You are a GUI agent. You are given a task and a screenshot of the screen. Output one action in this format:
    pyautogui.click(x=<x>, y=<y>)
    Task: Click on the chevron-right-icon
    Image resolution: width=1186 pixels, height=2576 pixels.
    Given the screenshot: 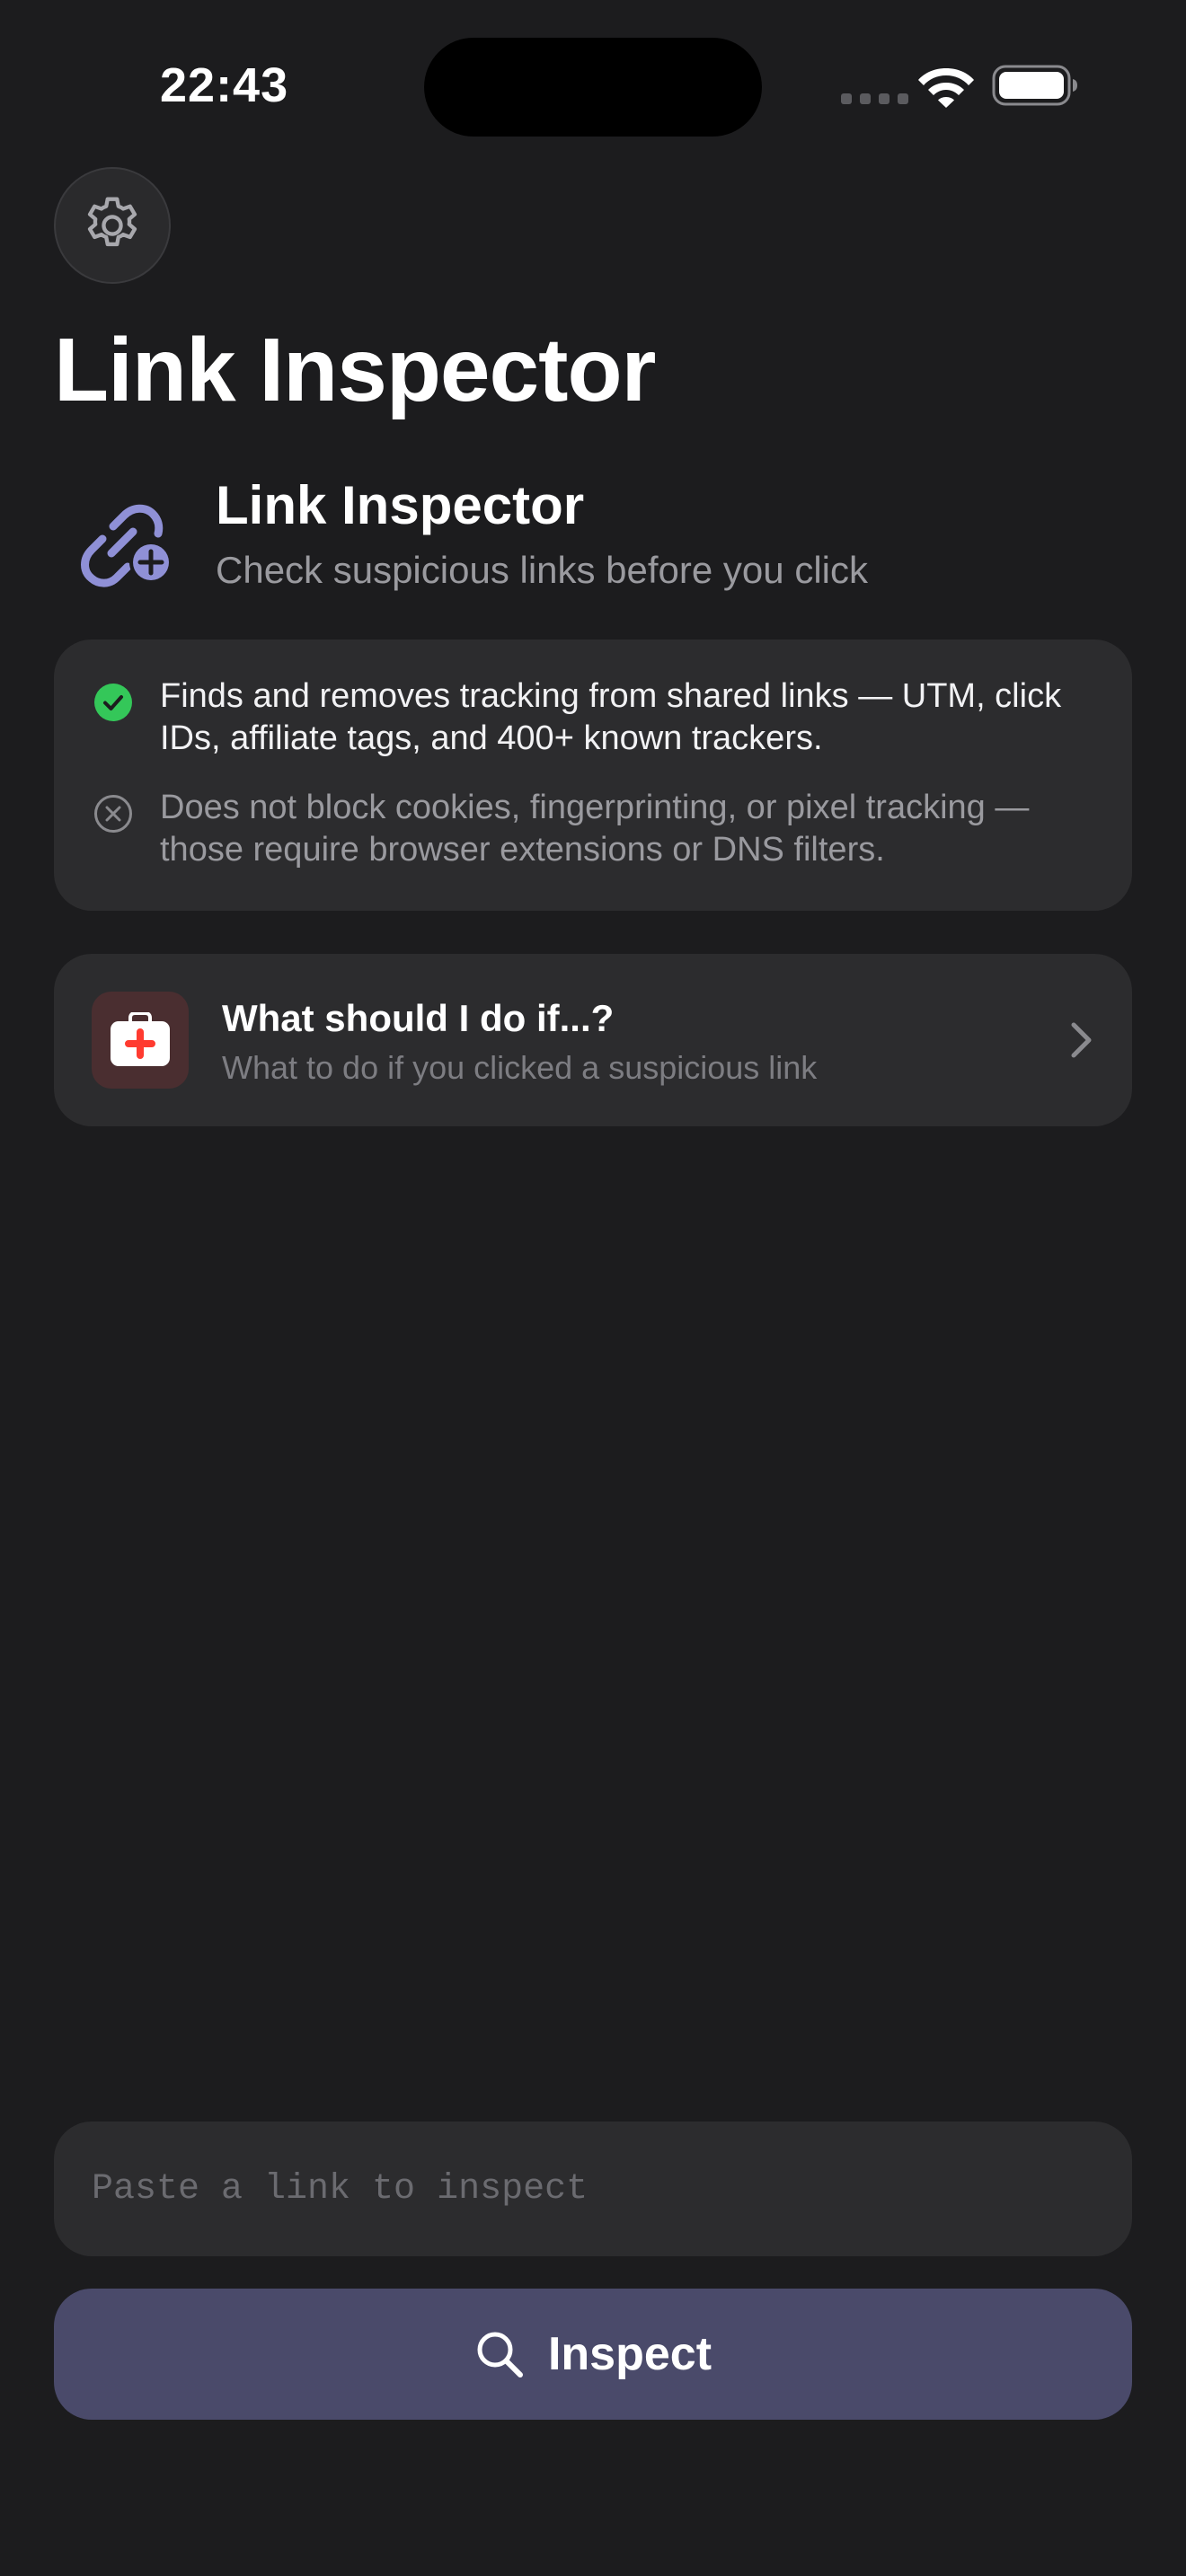 What is the action you would take?
    pyautogui.click(x=1081, y=1040)
    